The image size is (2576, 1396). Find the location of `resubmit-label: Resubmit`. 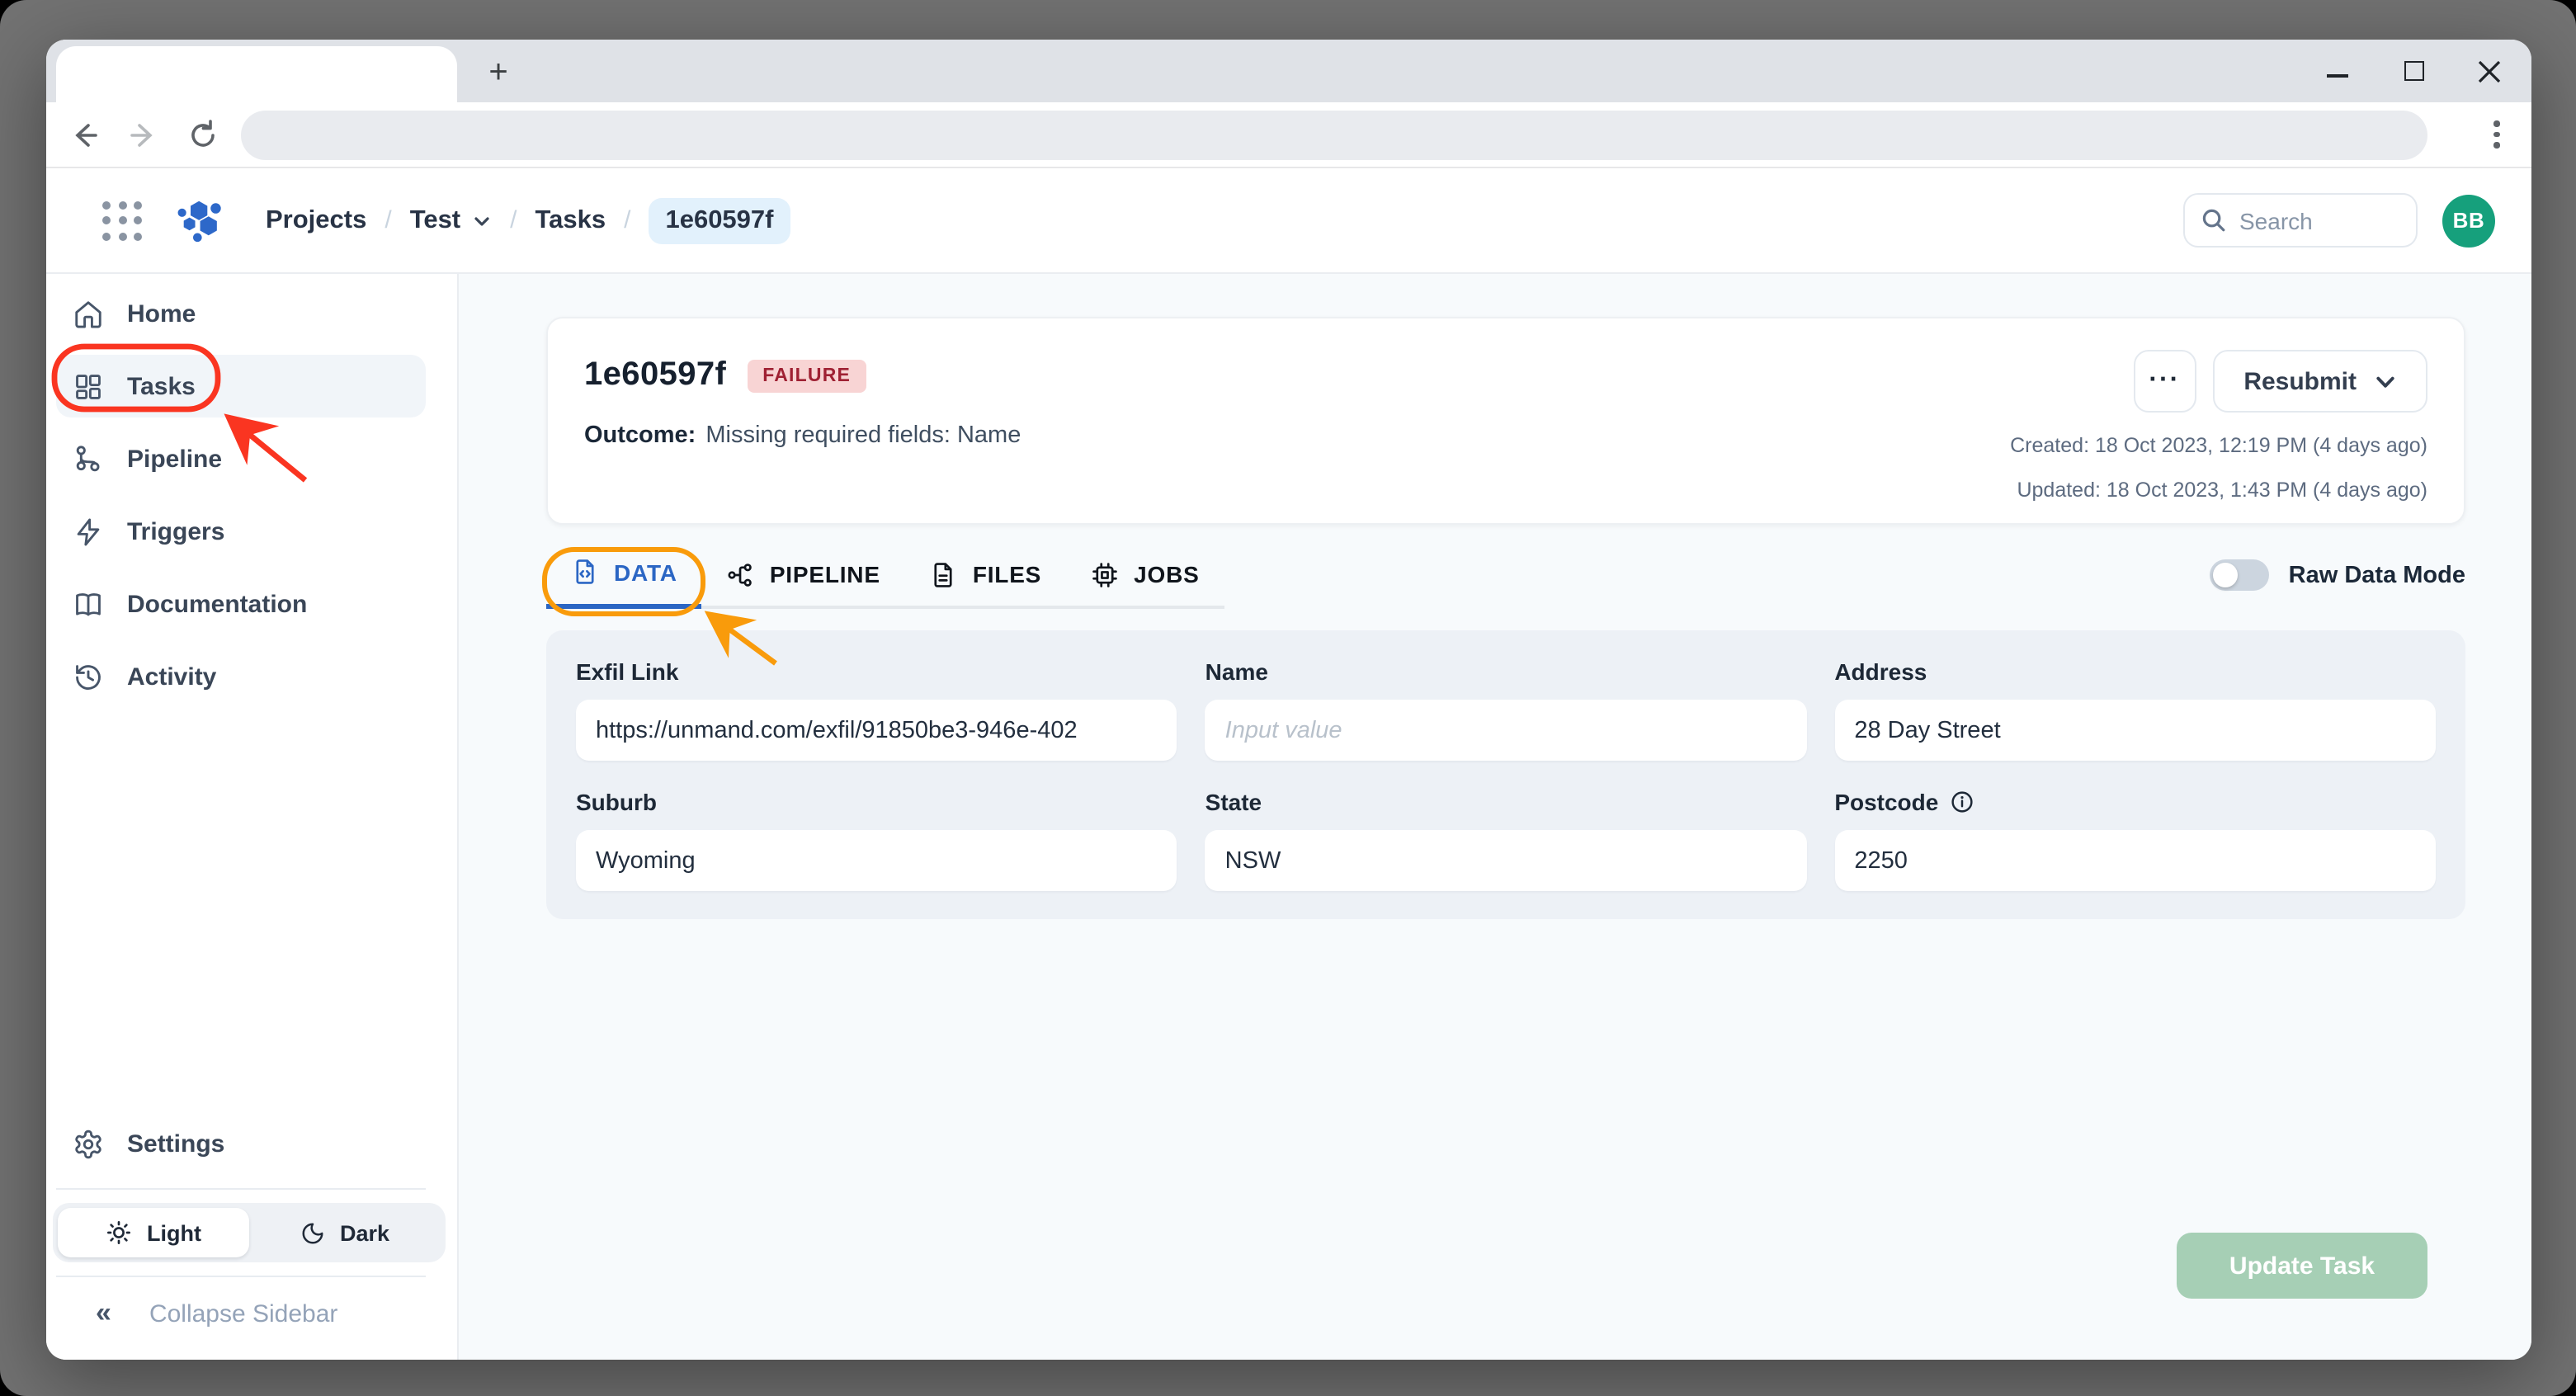

resubmit-label: Resubmit is located at coordinates (2300, 381).